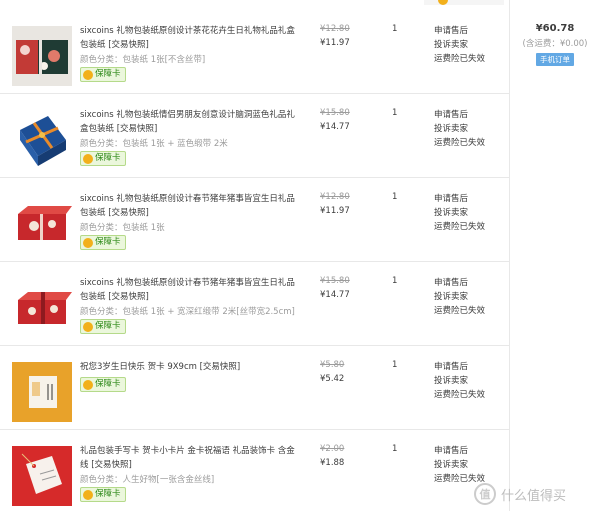 This screenshot has width=600, height=511. Describe the element at coordinates (187, 367) in the screenshot. I see `product-title-link: 祝您3岁生日快乐 贺卡 9X9cm [交易快照]` at that location.